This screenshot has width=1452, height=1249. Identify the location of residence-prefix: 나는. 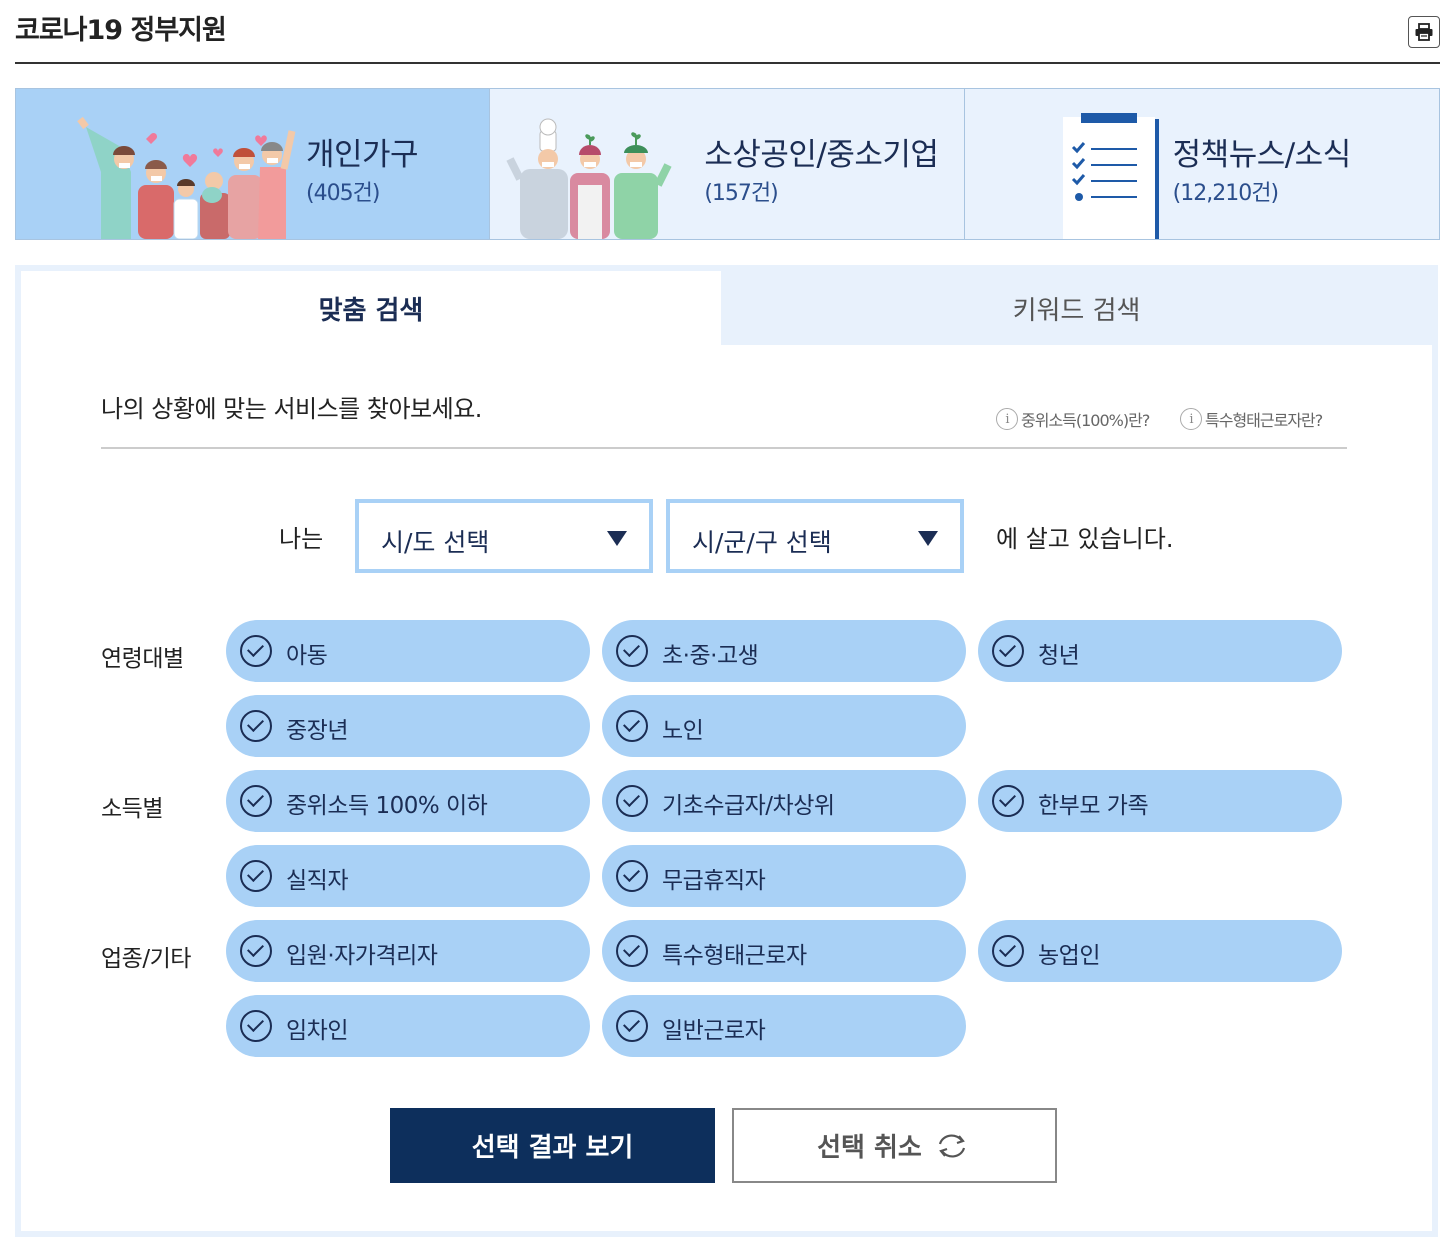
(301, 539).